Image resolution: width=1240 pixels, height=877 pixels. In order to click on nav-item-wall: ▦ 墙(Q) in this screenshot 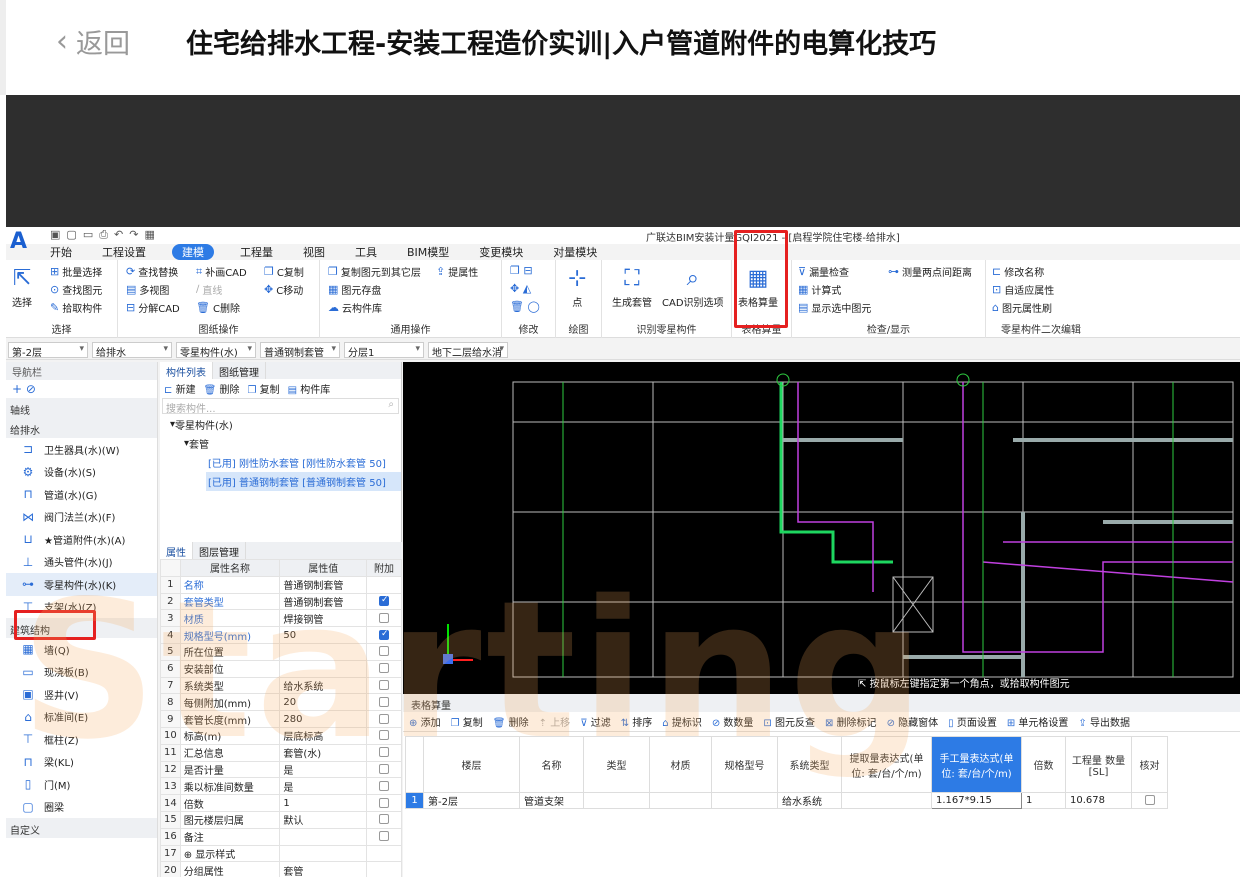, I will do `click(81, 649)`.